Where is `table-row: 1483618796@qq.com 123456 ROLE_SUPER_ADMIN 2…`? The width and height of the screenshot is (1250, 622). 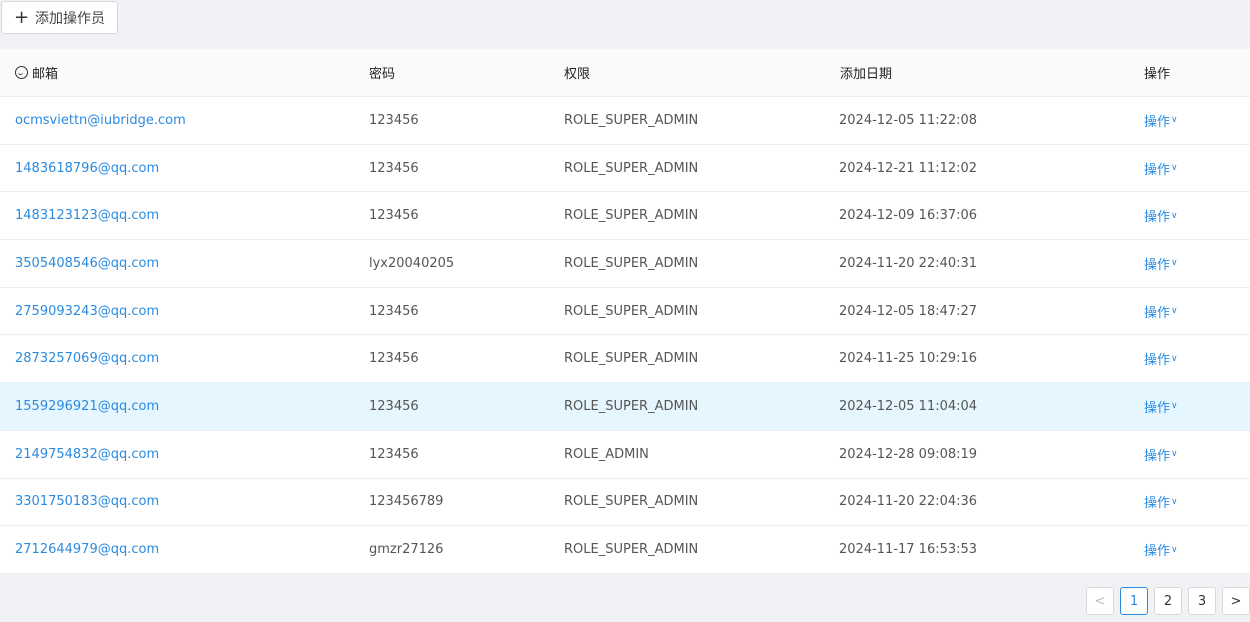 table-row: 1483618796@qq.com 123456 ROLE_SUPER_ADMIN 2… is located at coordinates (625, 169).